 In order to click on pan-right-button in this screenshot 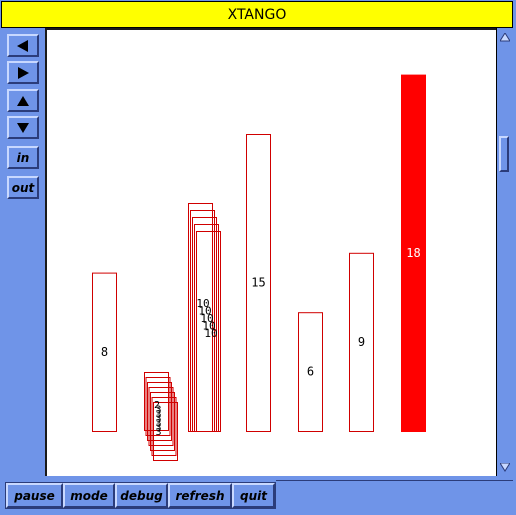, I will do `click(23, 72)`.